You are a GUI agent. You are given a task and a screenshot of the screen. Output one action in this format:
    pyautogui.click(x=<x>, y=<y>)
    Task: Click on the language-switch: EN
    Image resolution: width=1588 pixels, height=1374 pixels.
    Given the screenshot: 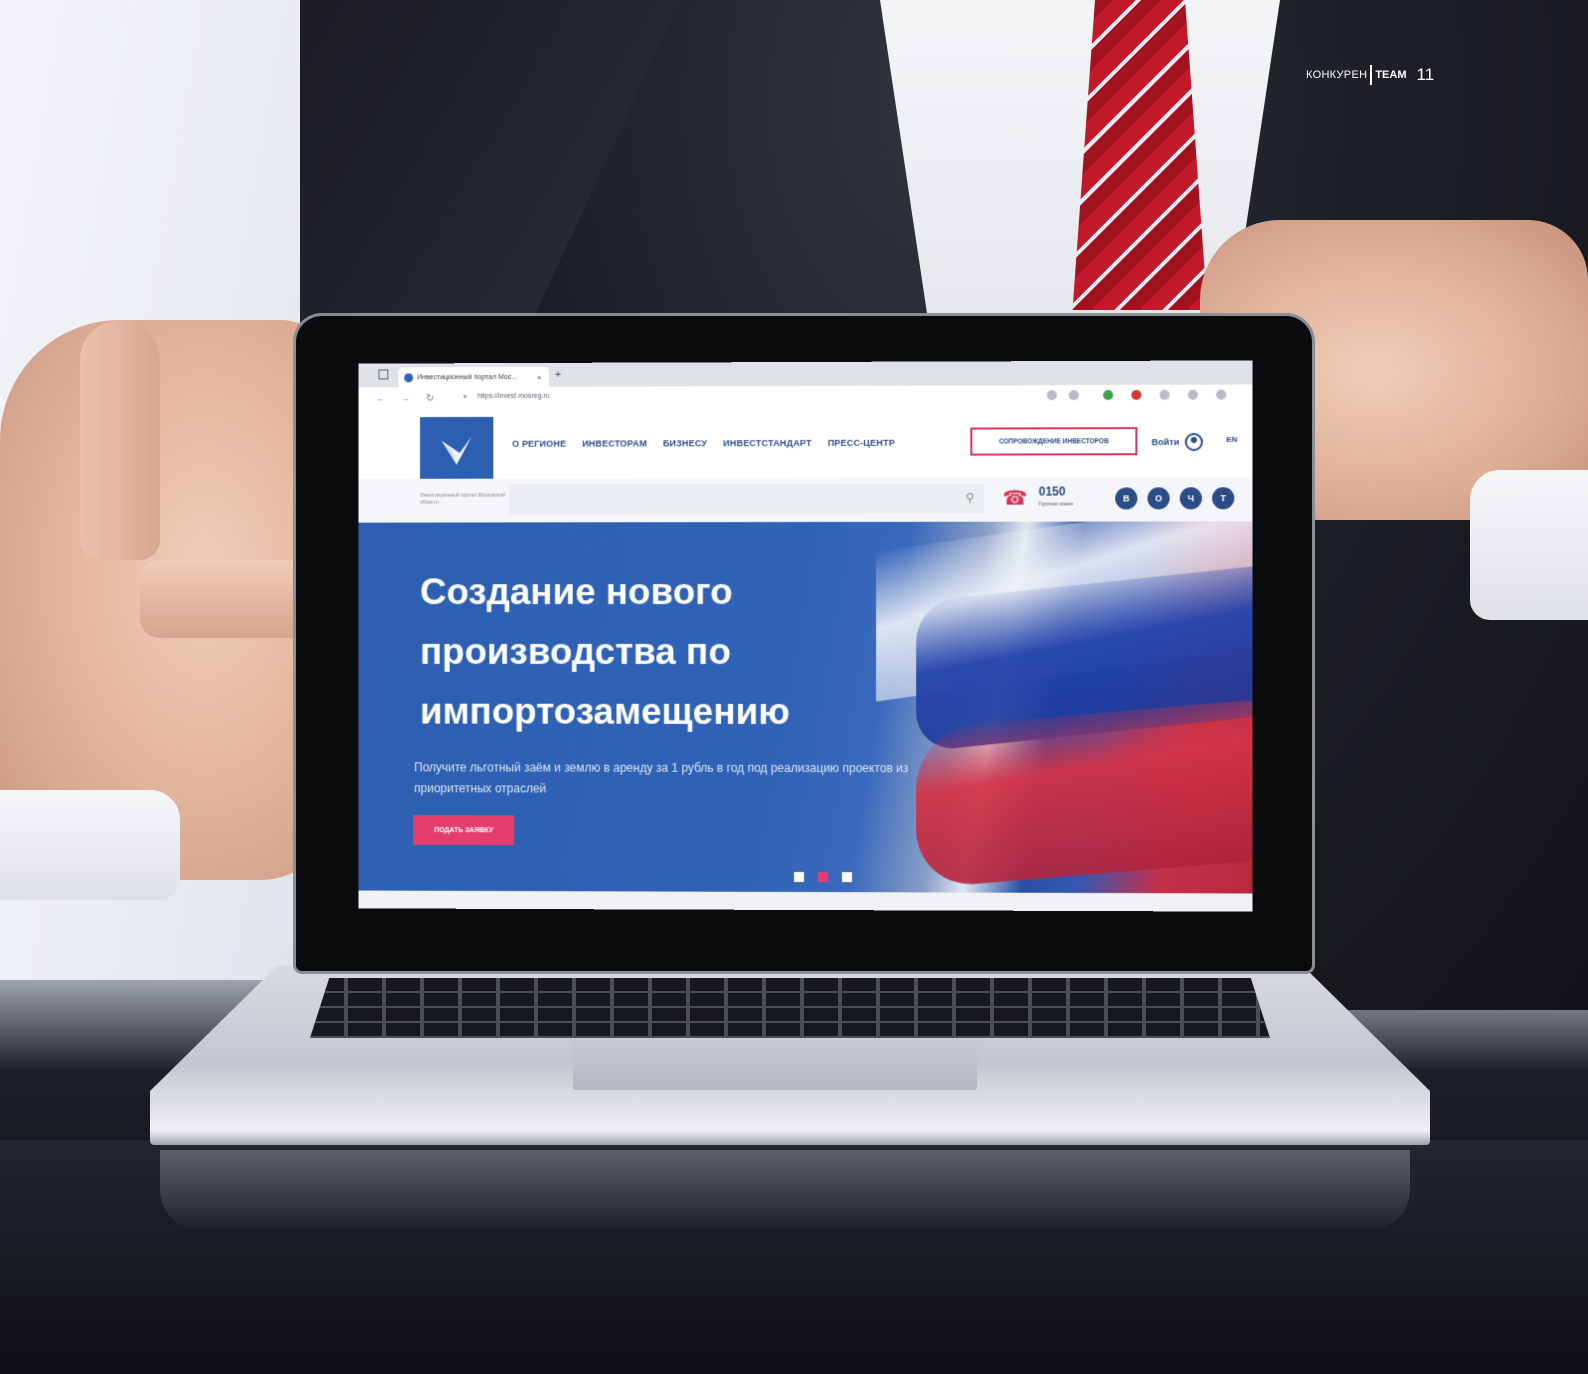 What is the action you would take?
    pyautogui.click(x=1231, y=439)
    